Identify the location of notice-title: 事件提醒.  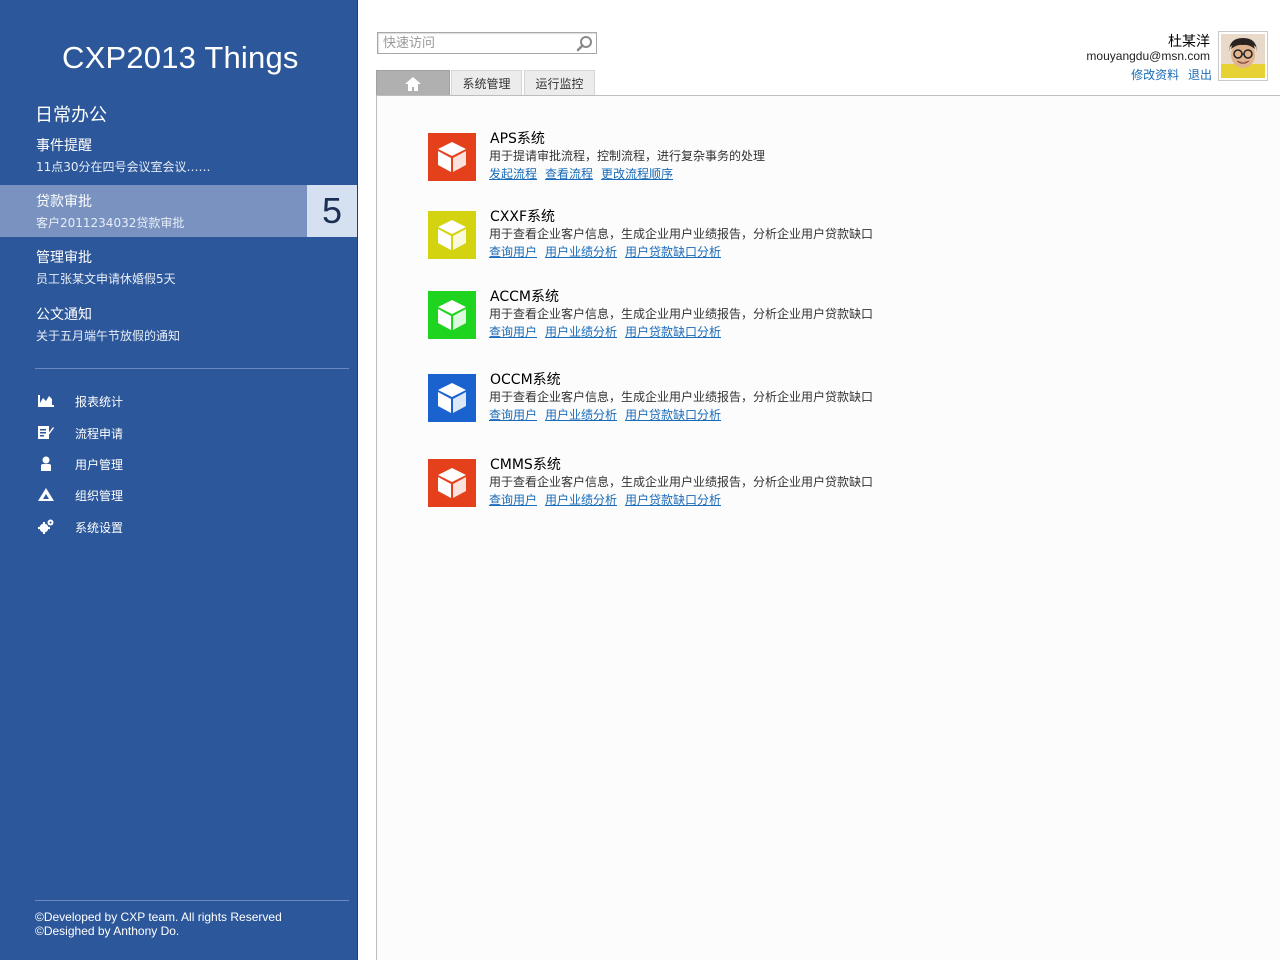
(64, 146).